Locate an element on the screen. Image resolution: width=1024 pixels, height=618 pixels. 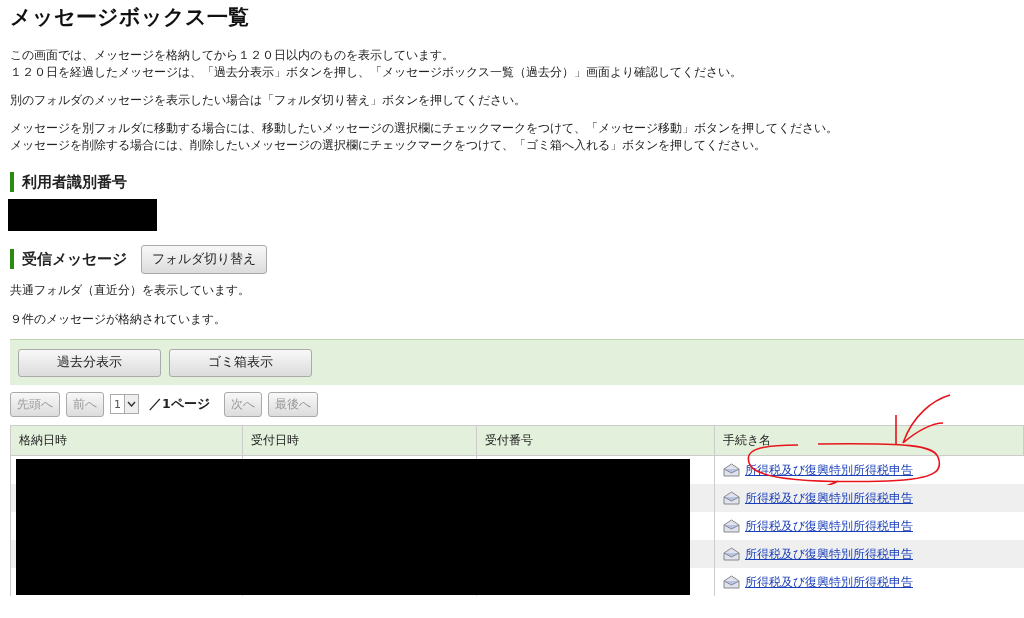
toolbar-button: ゴミ箱表示 is located at coordinates (240, 362).